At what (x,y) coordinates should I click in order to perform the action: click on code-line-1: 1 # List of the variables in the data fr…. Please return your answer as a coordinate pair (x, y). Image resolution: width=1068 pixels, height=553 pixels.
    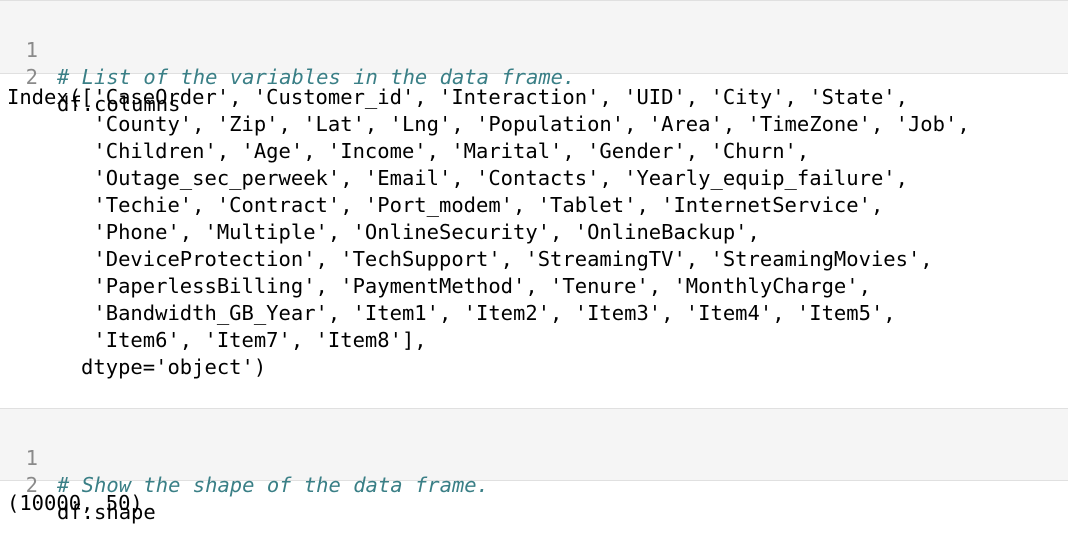
    Looking at the image, I should click on (288, 49).